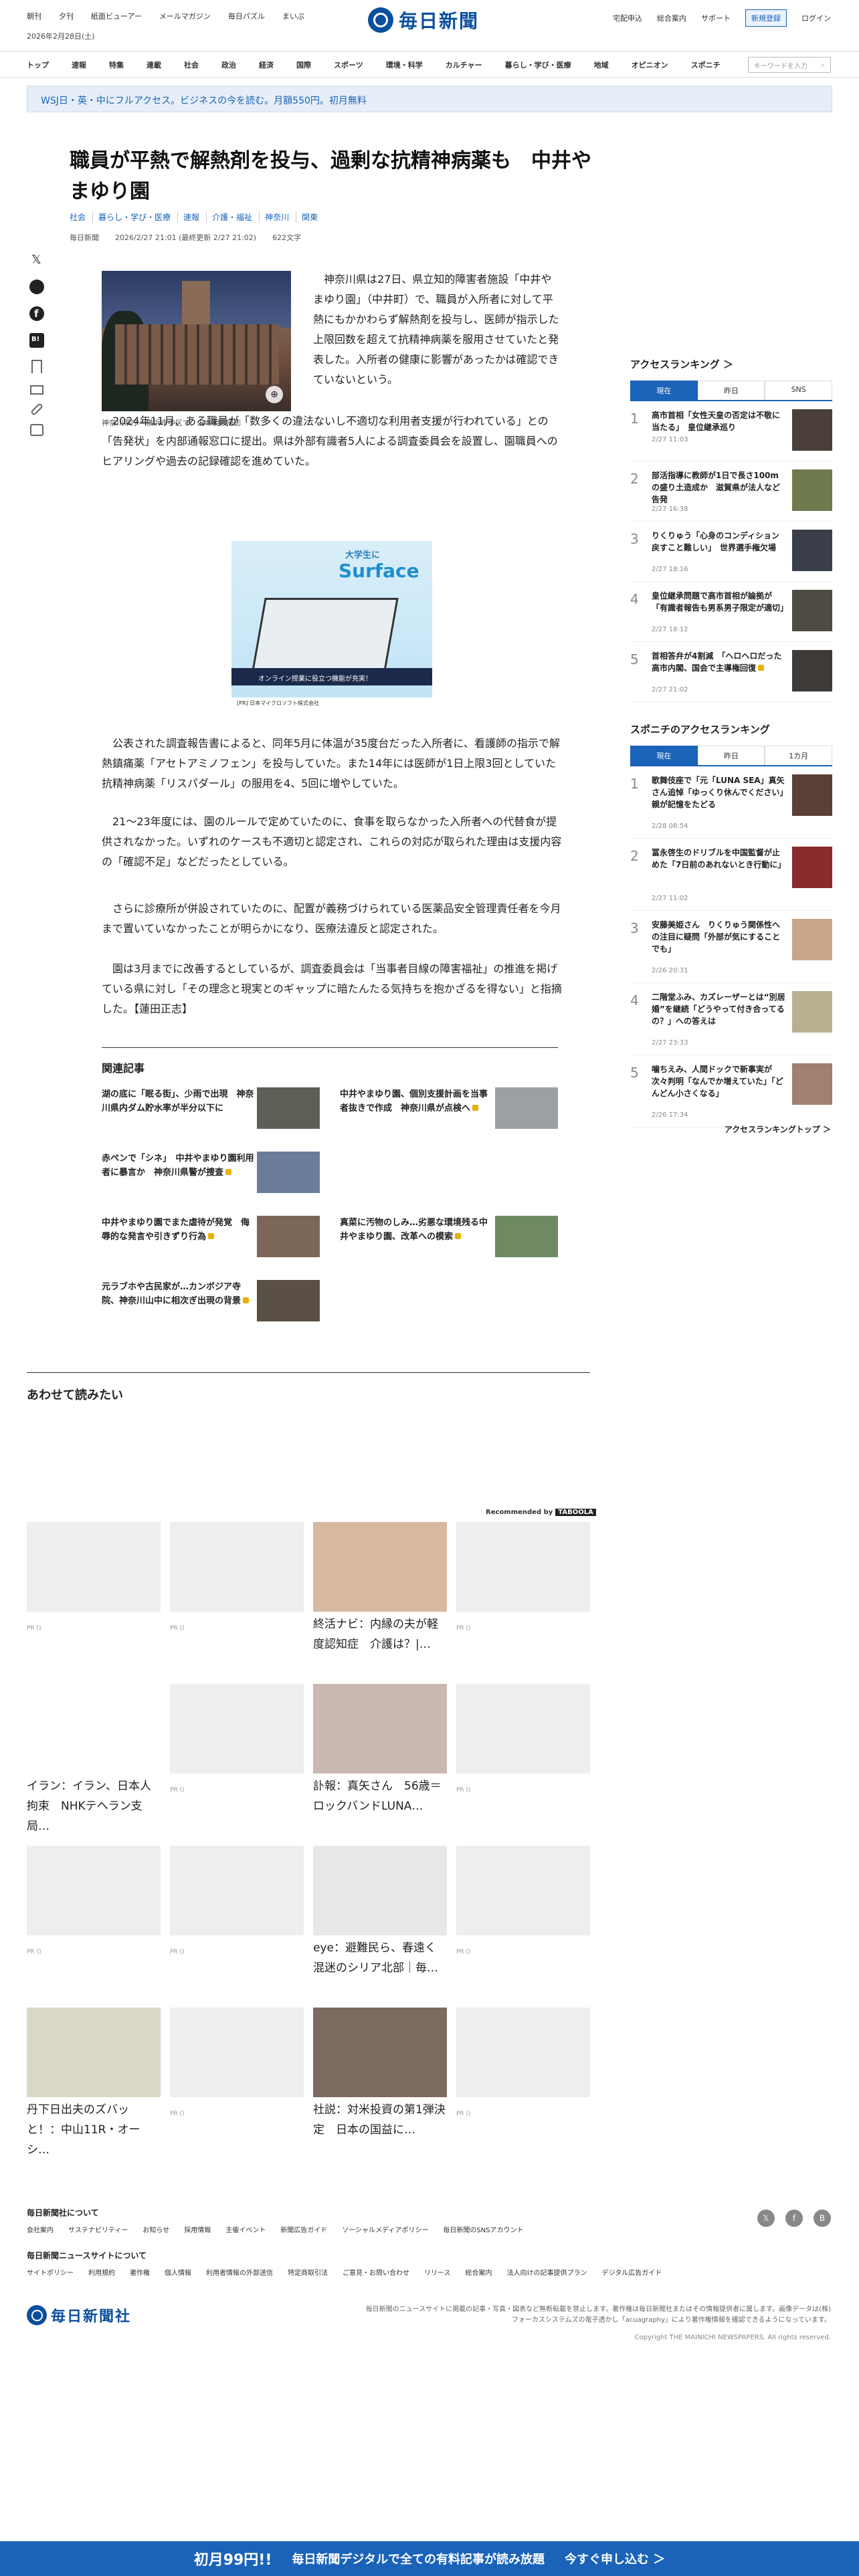  What do you see at coordinates (650, 65) in the screenshot?
I see `nav-item-opinion: オピニオン` at bounding box center [650, 65].